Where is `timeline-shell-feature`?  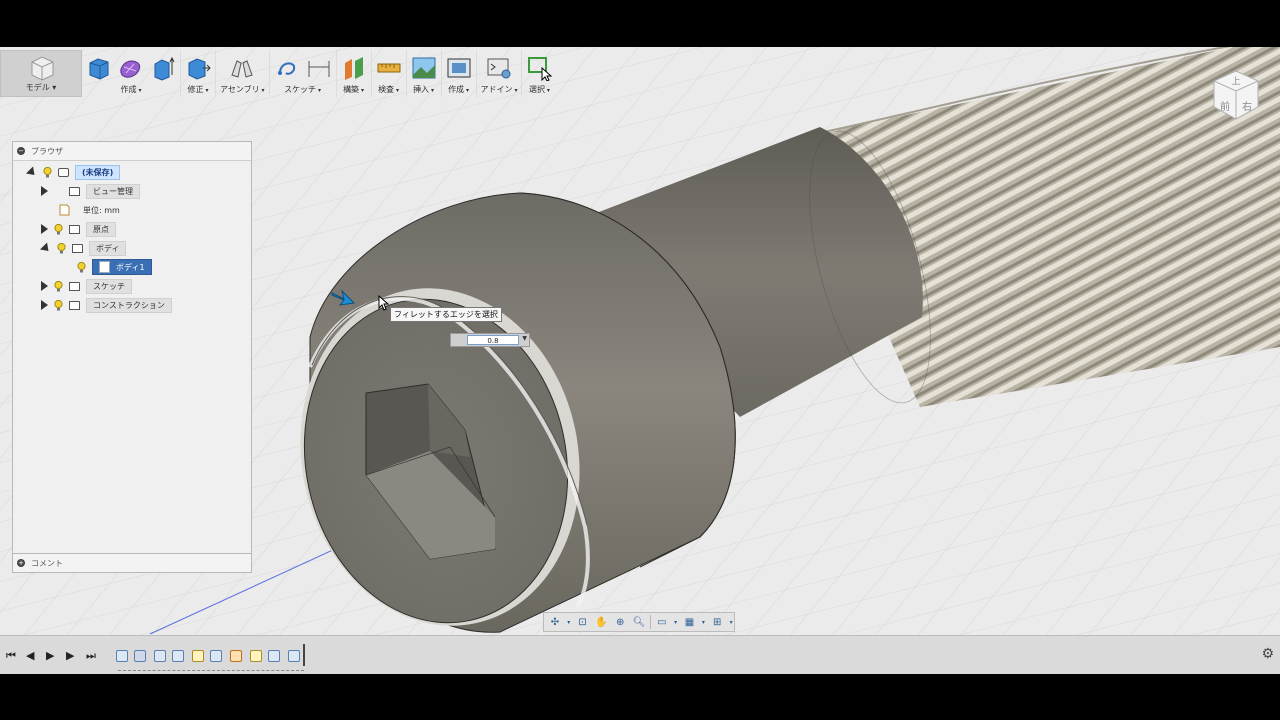 timeline-shell-feature is located at coordinates (274, 656).